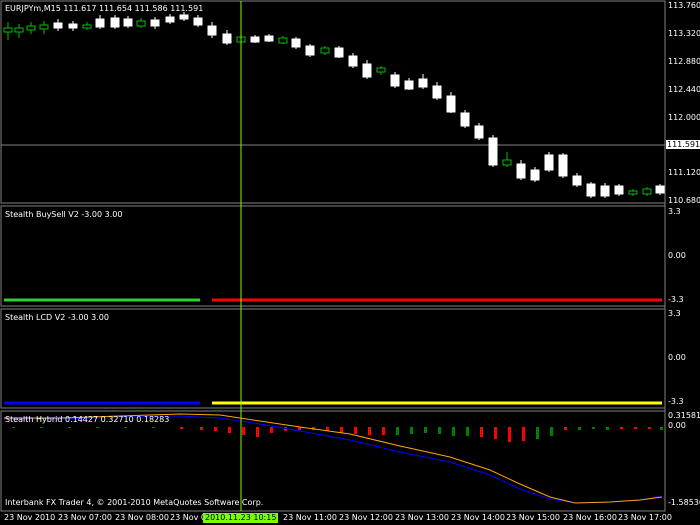  Describe the element at coordinates (241, 518) in the screenshot. I see `cursor-time-badge: 2010.11.23 10:15` at that location.